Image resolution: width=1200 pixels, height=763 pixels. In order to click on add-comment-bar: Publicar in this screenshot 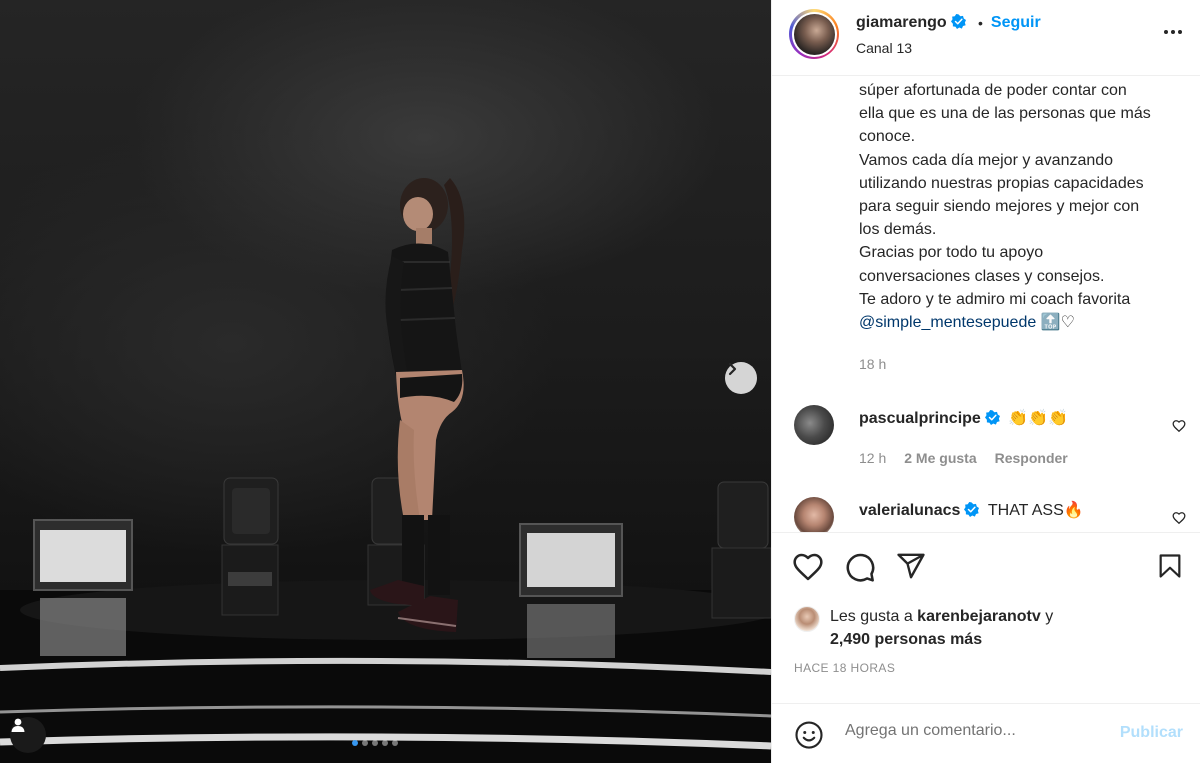, I will do `click(986, 733)`.